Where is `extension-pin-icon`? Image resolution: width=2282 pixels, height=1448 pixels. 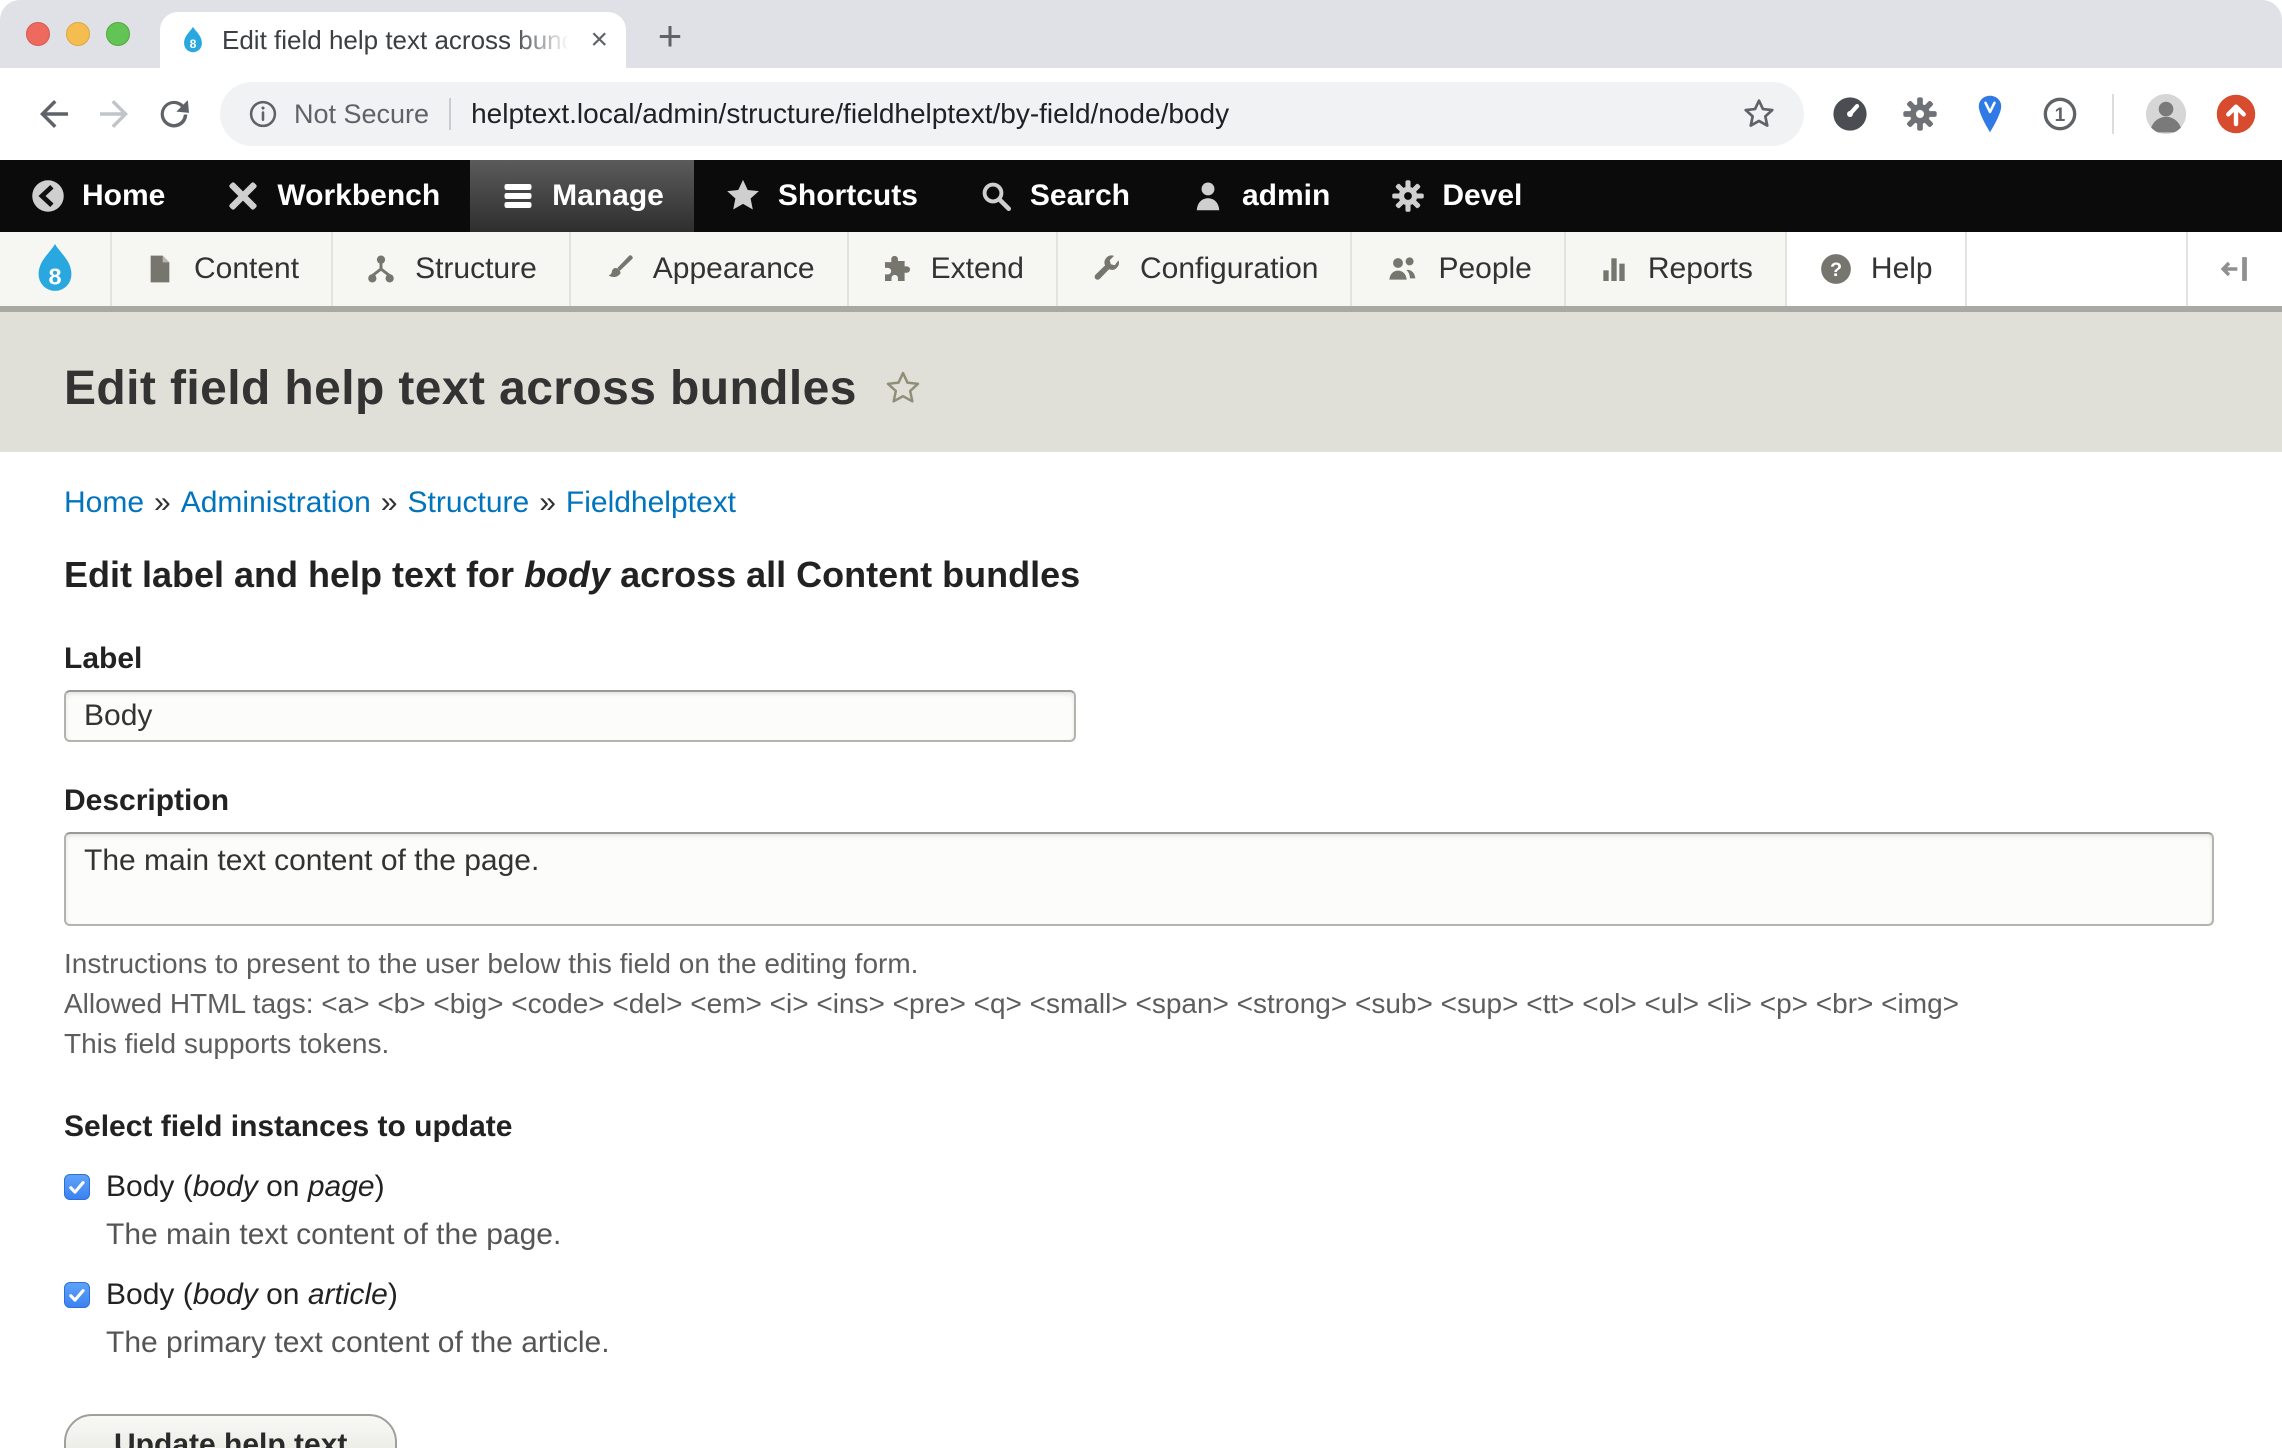
extension-pin-icon is located at coordinates (1990, 114).